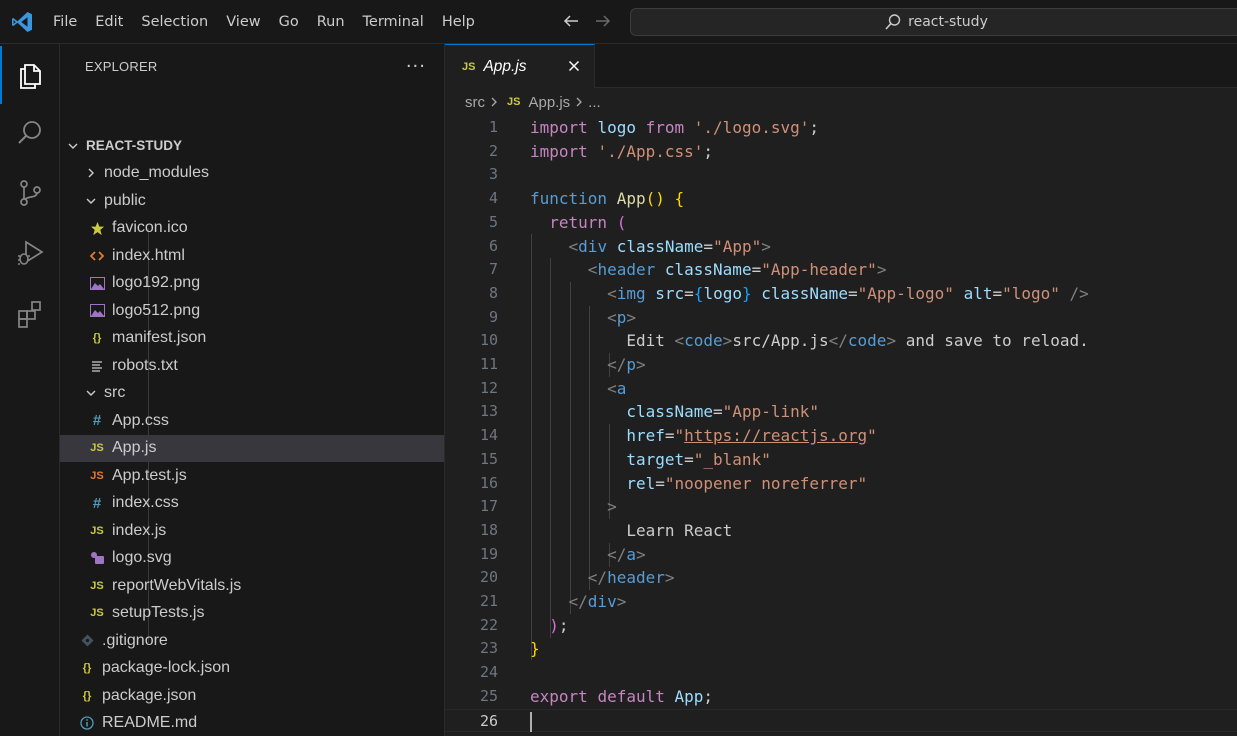 The height and width of the screenshot is (736, 1237). What do you see at coordinates (252, 723) in the screenshot?
I see `tree-item-readme: README.md` at bounding box center [252, 723].